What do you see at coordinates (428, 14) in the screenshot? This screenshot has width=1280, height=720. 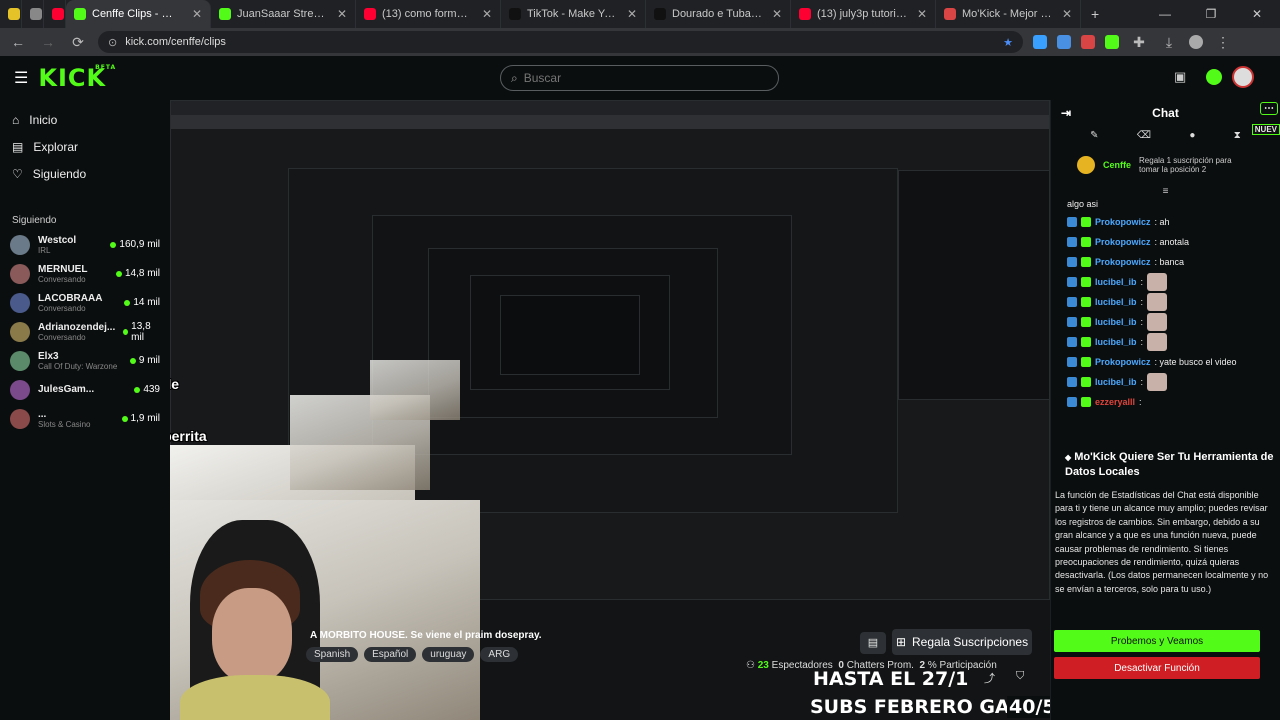 I see `browser-tab: (13) como formatear un pe ✕` at bounding box center [428, 14].